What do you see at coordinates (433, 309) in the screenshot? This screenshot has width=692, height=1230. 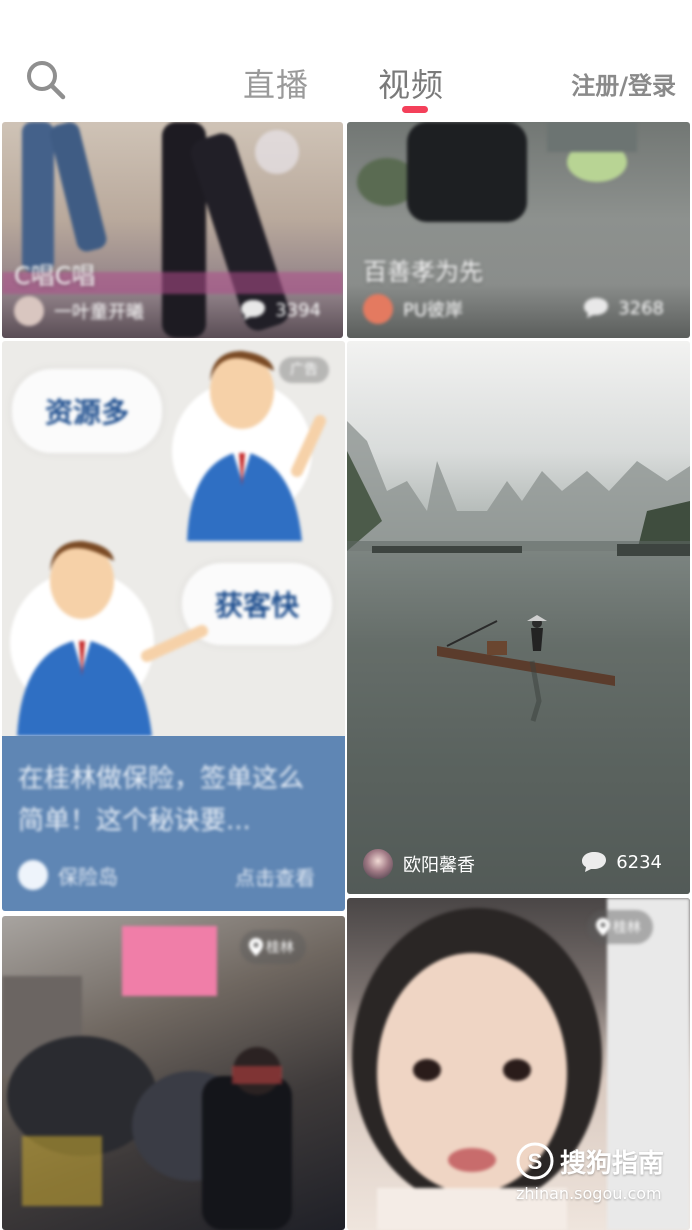 I see `author-name: PU彼岸` at bounding box center [433, 309].